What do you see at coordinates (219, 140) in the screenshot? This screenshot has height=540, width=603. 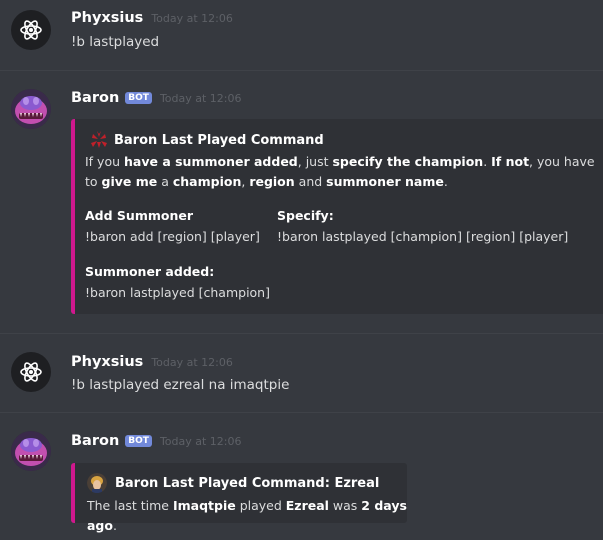 I see `embed-title-text: Baron Last Played Command` at bounding box center [219, 140].